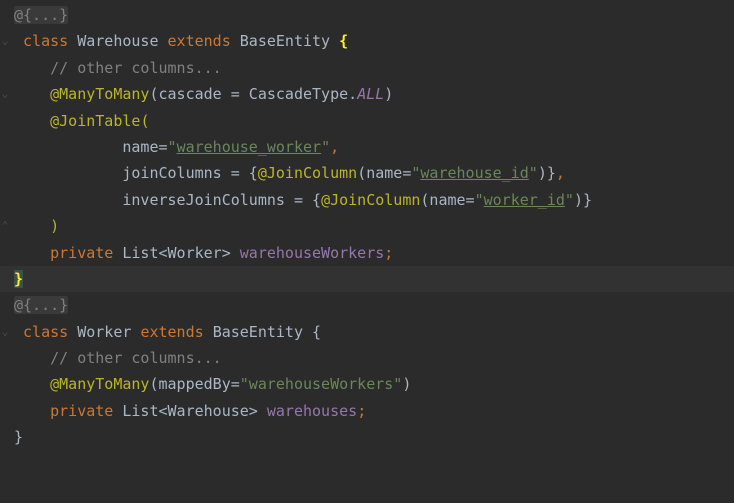 This screenshot has width=734, height=503. Describe the element at coordinates (367, 437) in the screenshot. I see `code-line-17: }` at that location.